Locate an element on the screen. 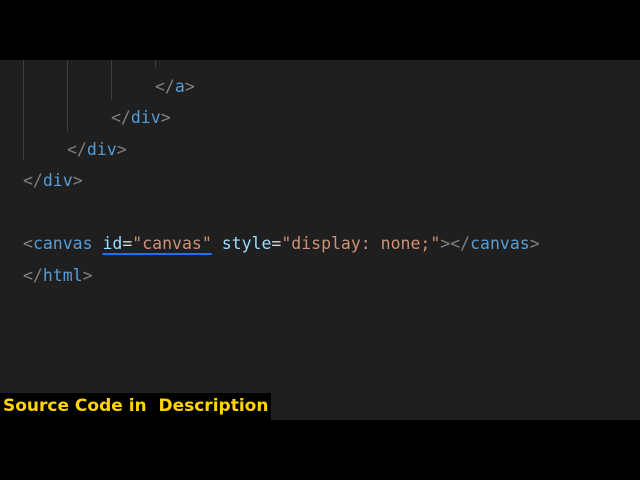 The width and height of the screenshot is (640, 480). tag-name: a is located at coordinates (179, 86).